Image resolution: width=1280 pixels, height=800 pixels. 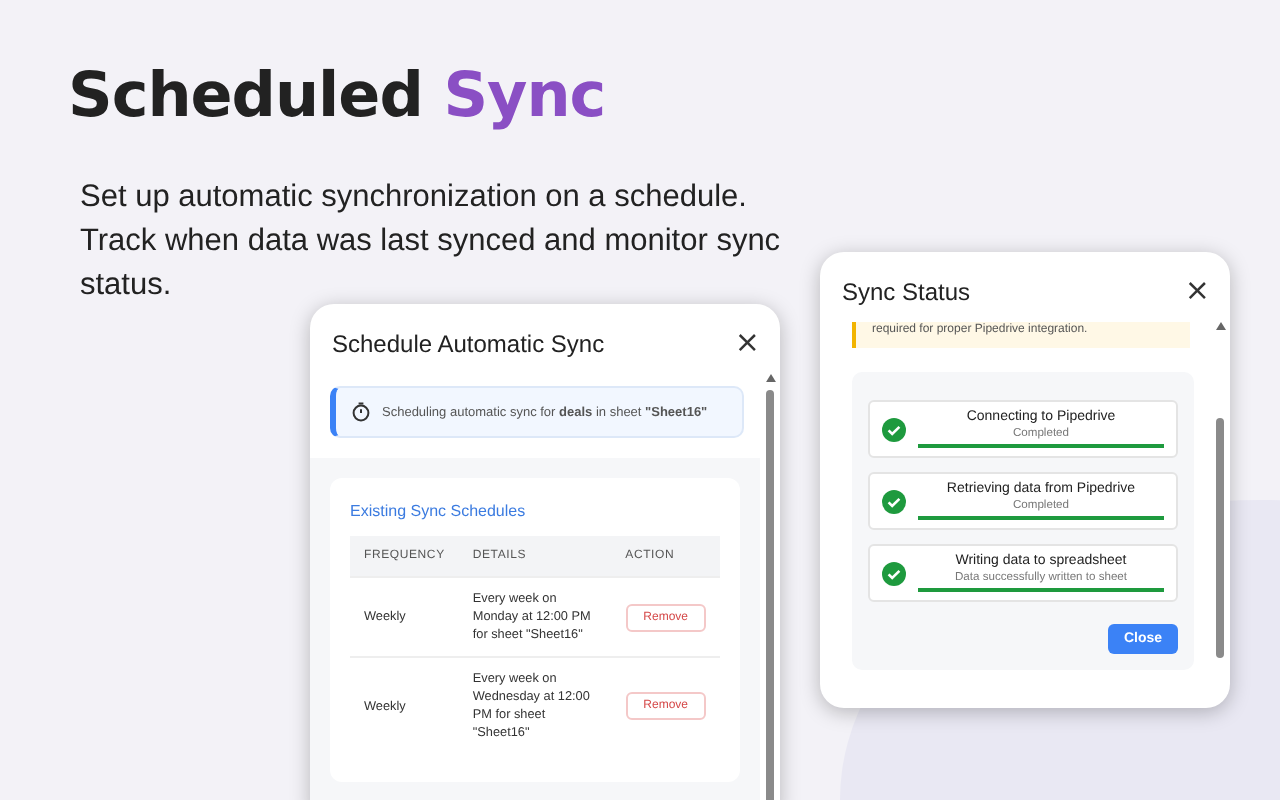 What do you see at coordinates (439, 511) in the screenshot?
I see `section-title: Existing Sync Schedules` at bounding box center [439, 511].